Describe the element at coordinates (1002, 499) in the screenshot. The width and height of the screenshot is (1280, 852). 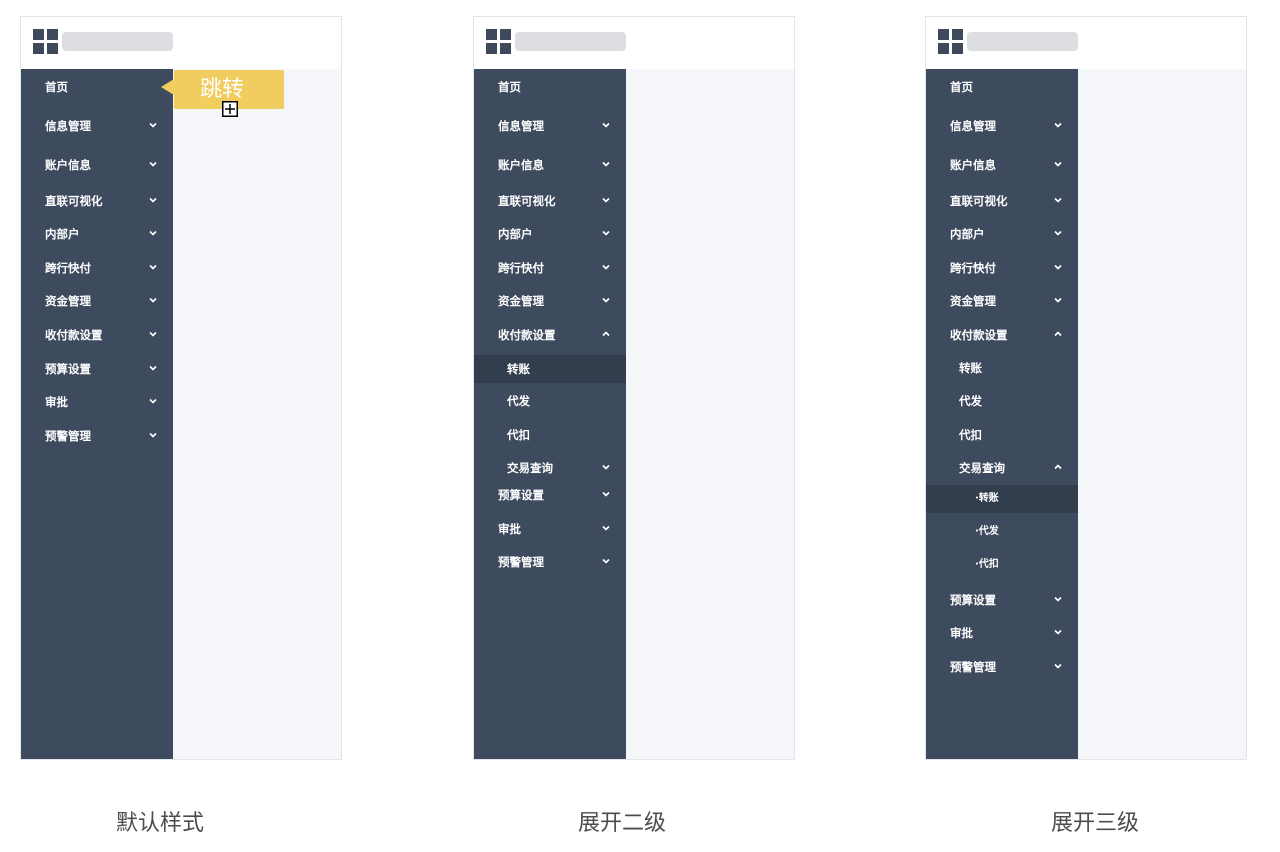
I see `third-item-transfer: ·转账` at that location.